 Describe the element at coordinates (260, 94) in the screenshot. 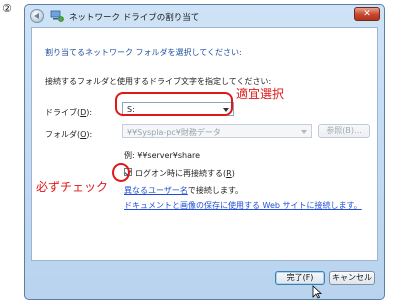

I see `select-note: 適宜選択` at that location.